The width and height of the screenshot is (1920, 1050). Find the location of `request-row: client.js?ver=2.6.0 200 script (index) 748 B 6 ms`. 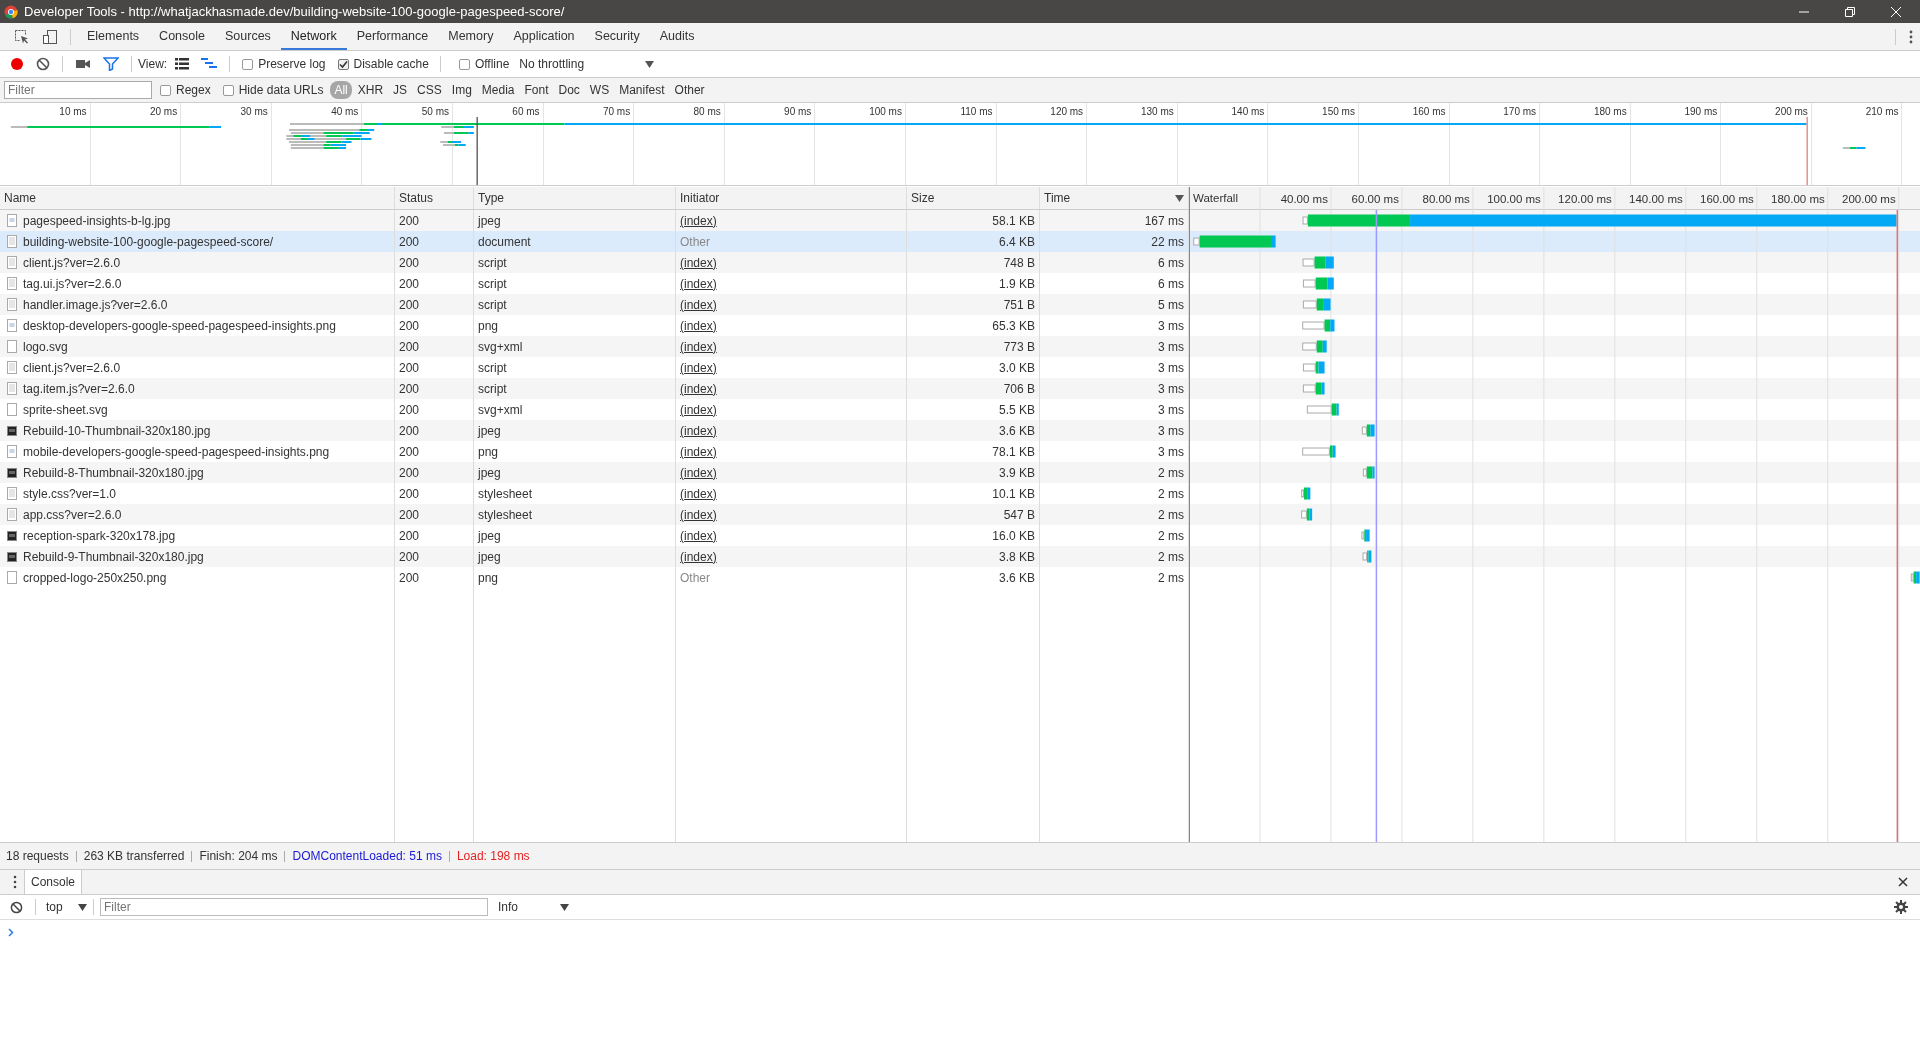

request-row: client.js?ver=2.6.0 200 script (index) 748 B 6 ms is located at coordinates (594, 262).